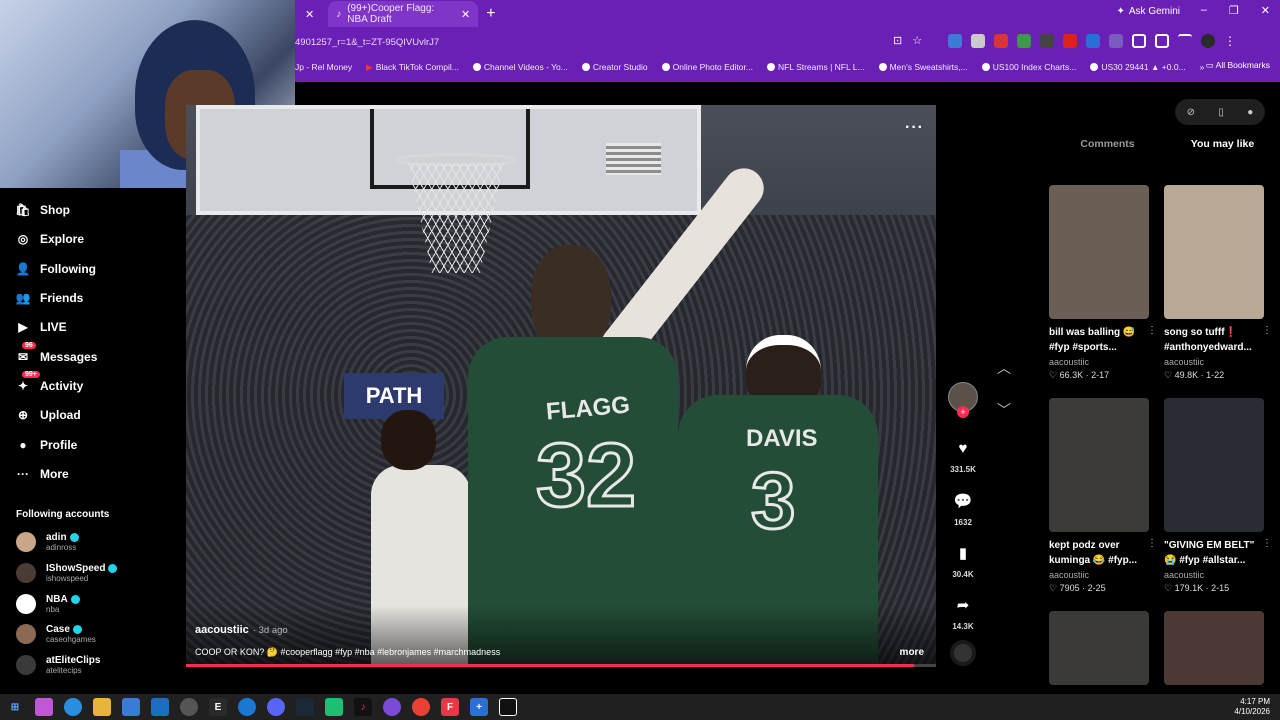  What do you see at coordinates (963, 457) in the screenshot?
I see `like-button: ♥ 331.5K` at bounding box center [963, 457].